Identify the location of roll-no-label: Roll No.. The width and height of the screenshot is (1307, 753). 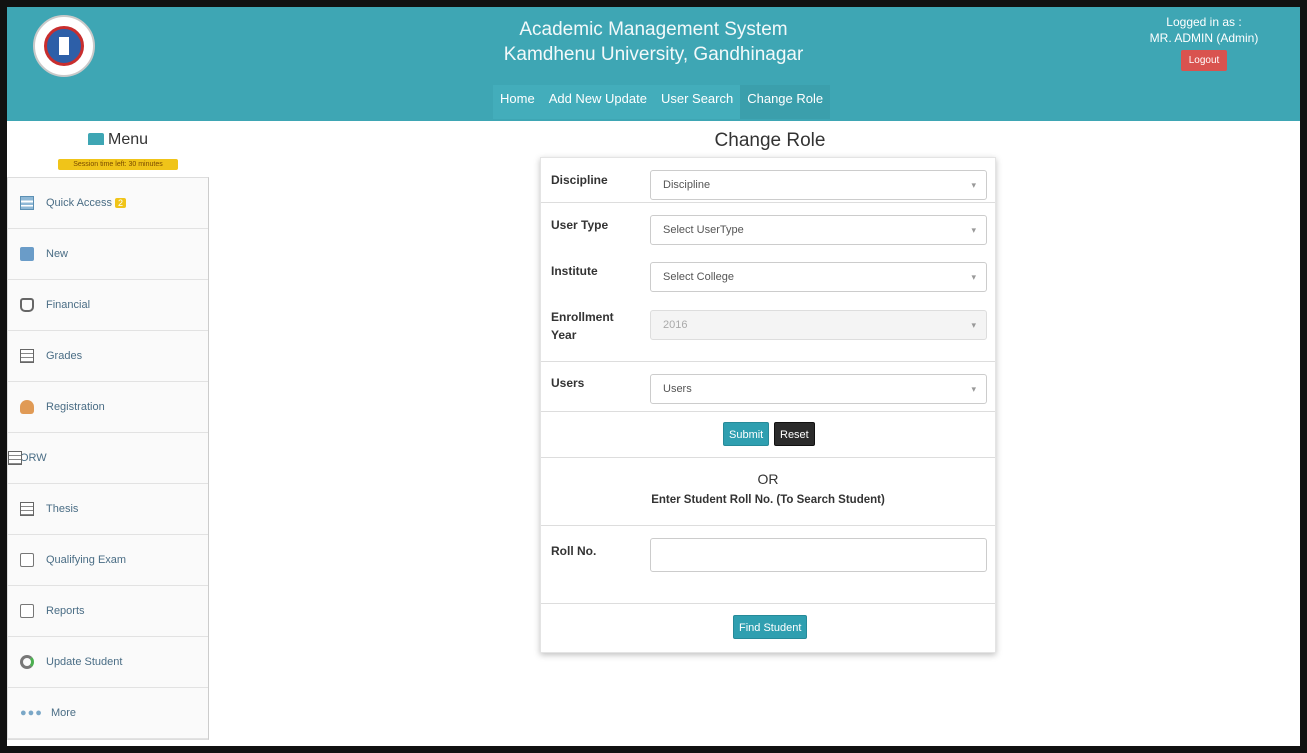
(574, 551).